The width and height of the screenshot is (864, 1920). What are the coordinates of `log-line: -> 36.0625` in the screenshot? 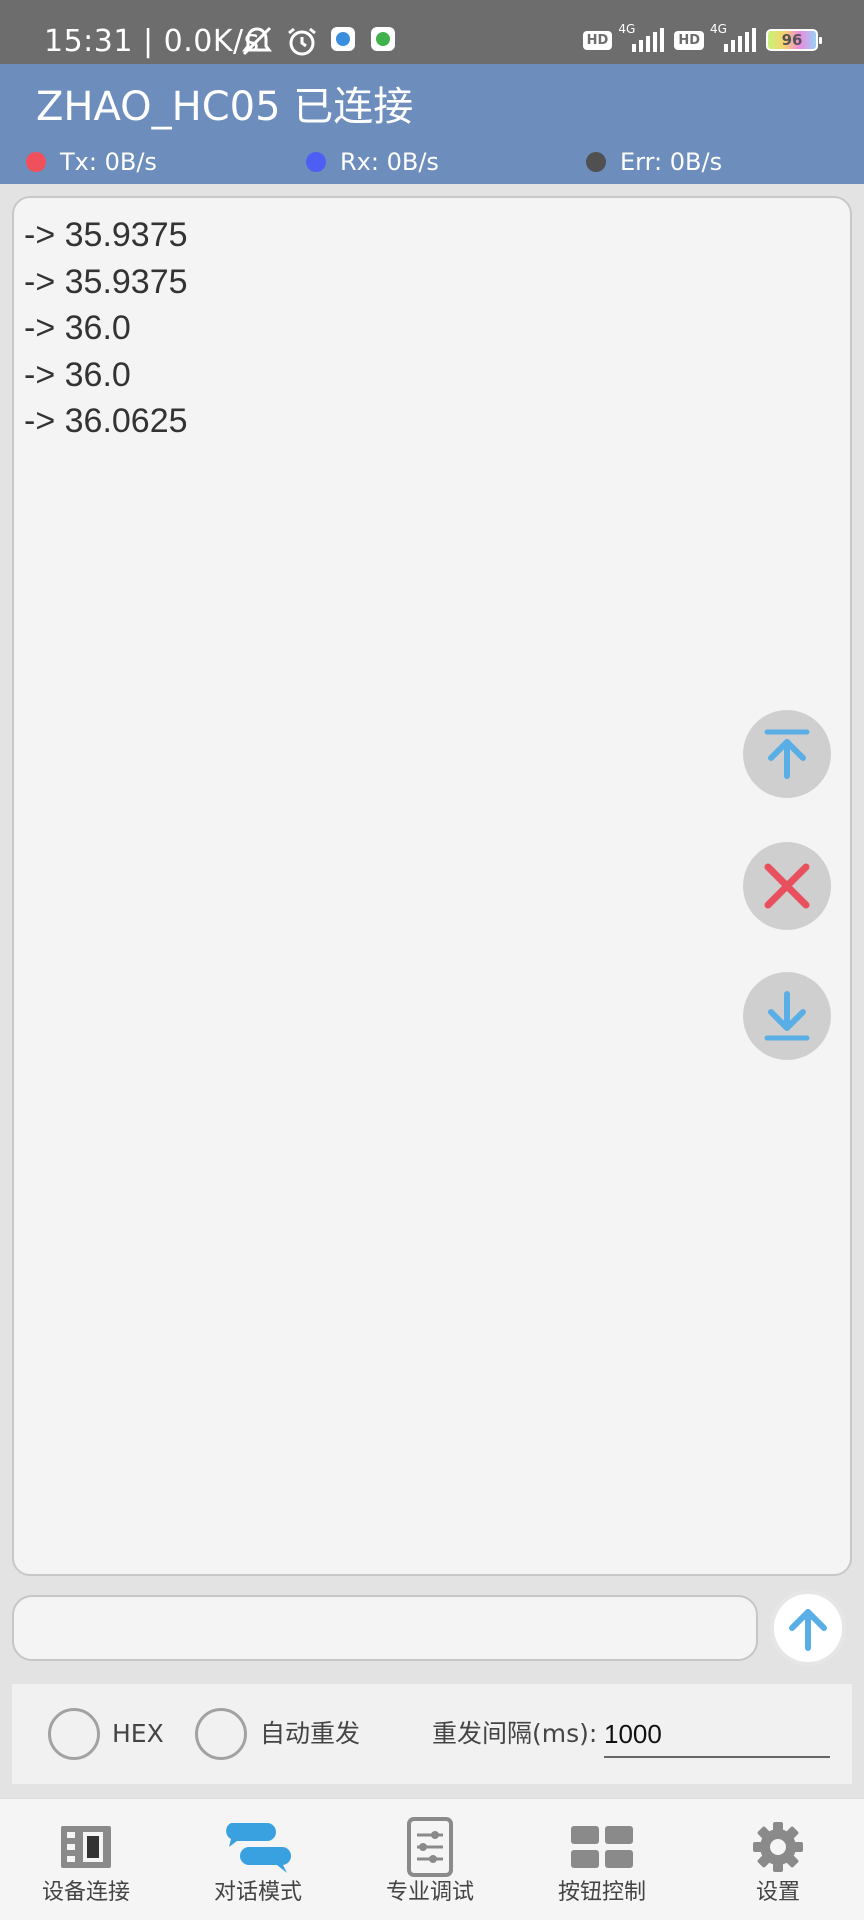 It's located at (106, 421).